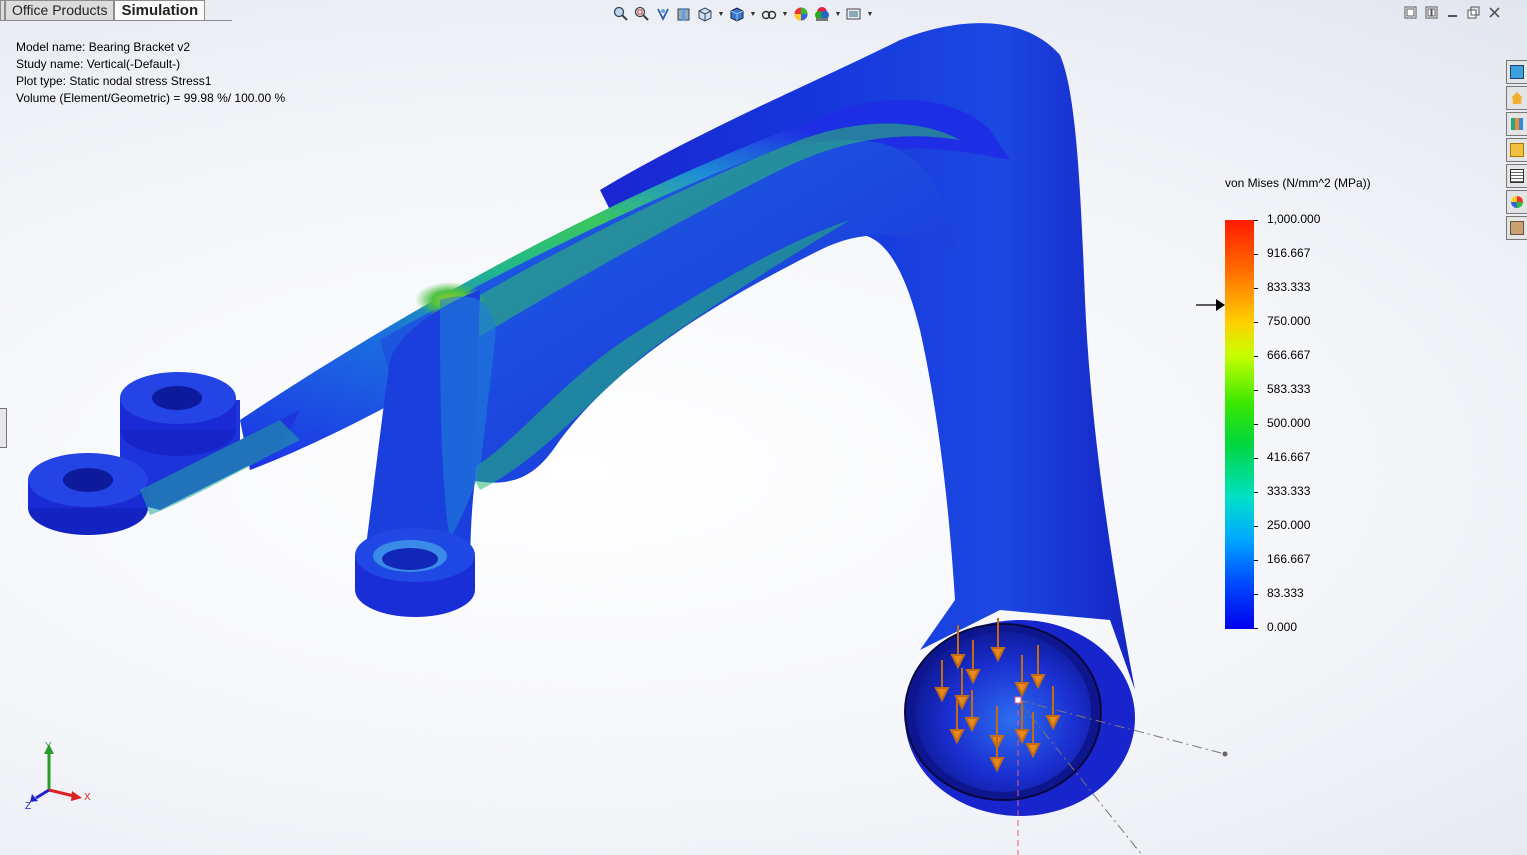 Image resolution: width=1527 pixels, height=855 pixels. What do you see at coordinates (87, 797) in the screenshot?
I see `triad-x-label: X` at bounding box center [87, 797].